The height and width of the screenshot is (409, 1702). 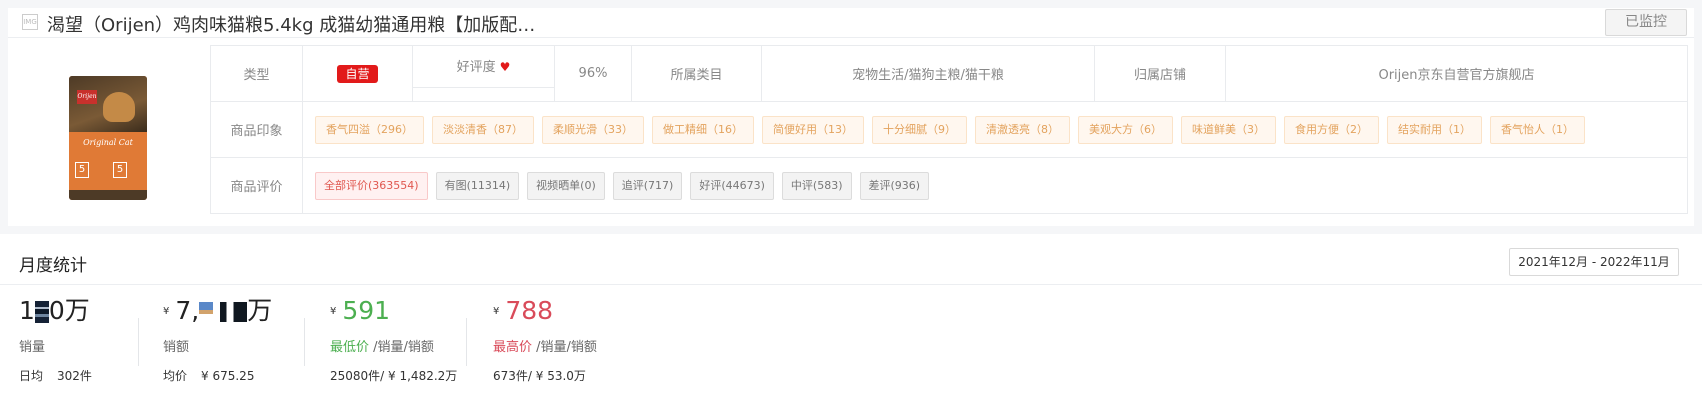 I want to click on revenue-value: ¥7, 万, so click(x=218, y=310).